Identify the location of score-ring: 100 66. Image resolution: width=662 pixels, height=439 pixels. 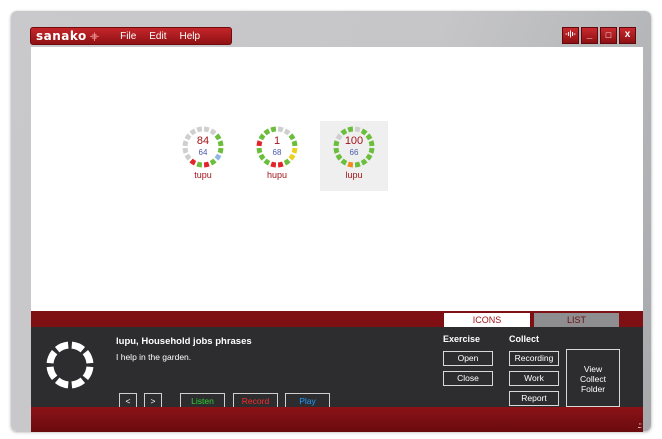
(354, 147).